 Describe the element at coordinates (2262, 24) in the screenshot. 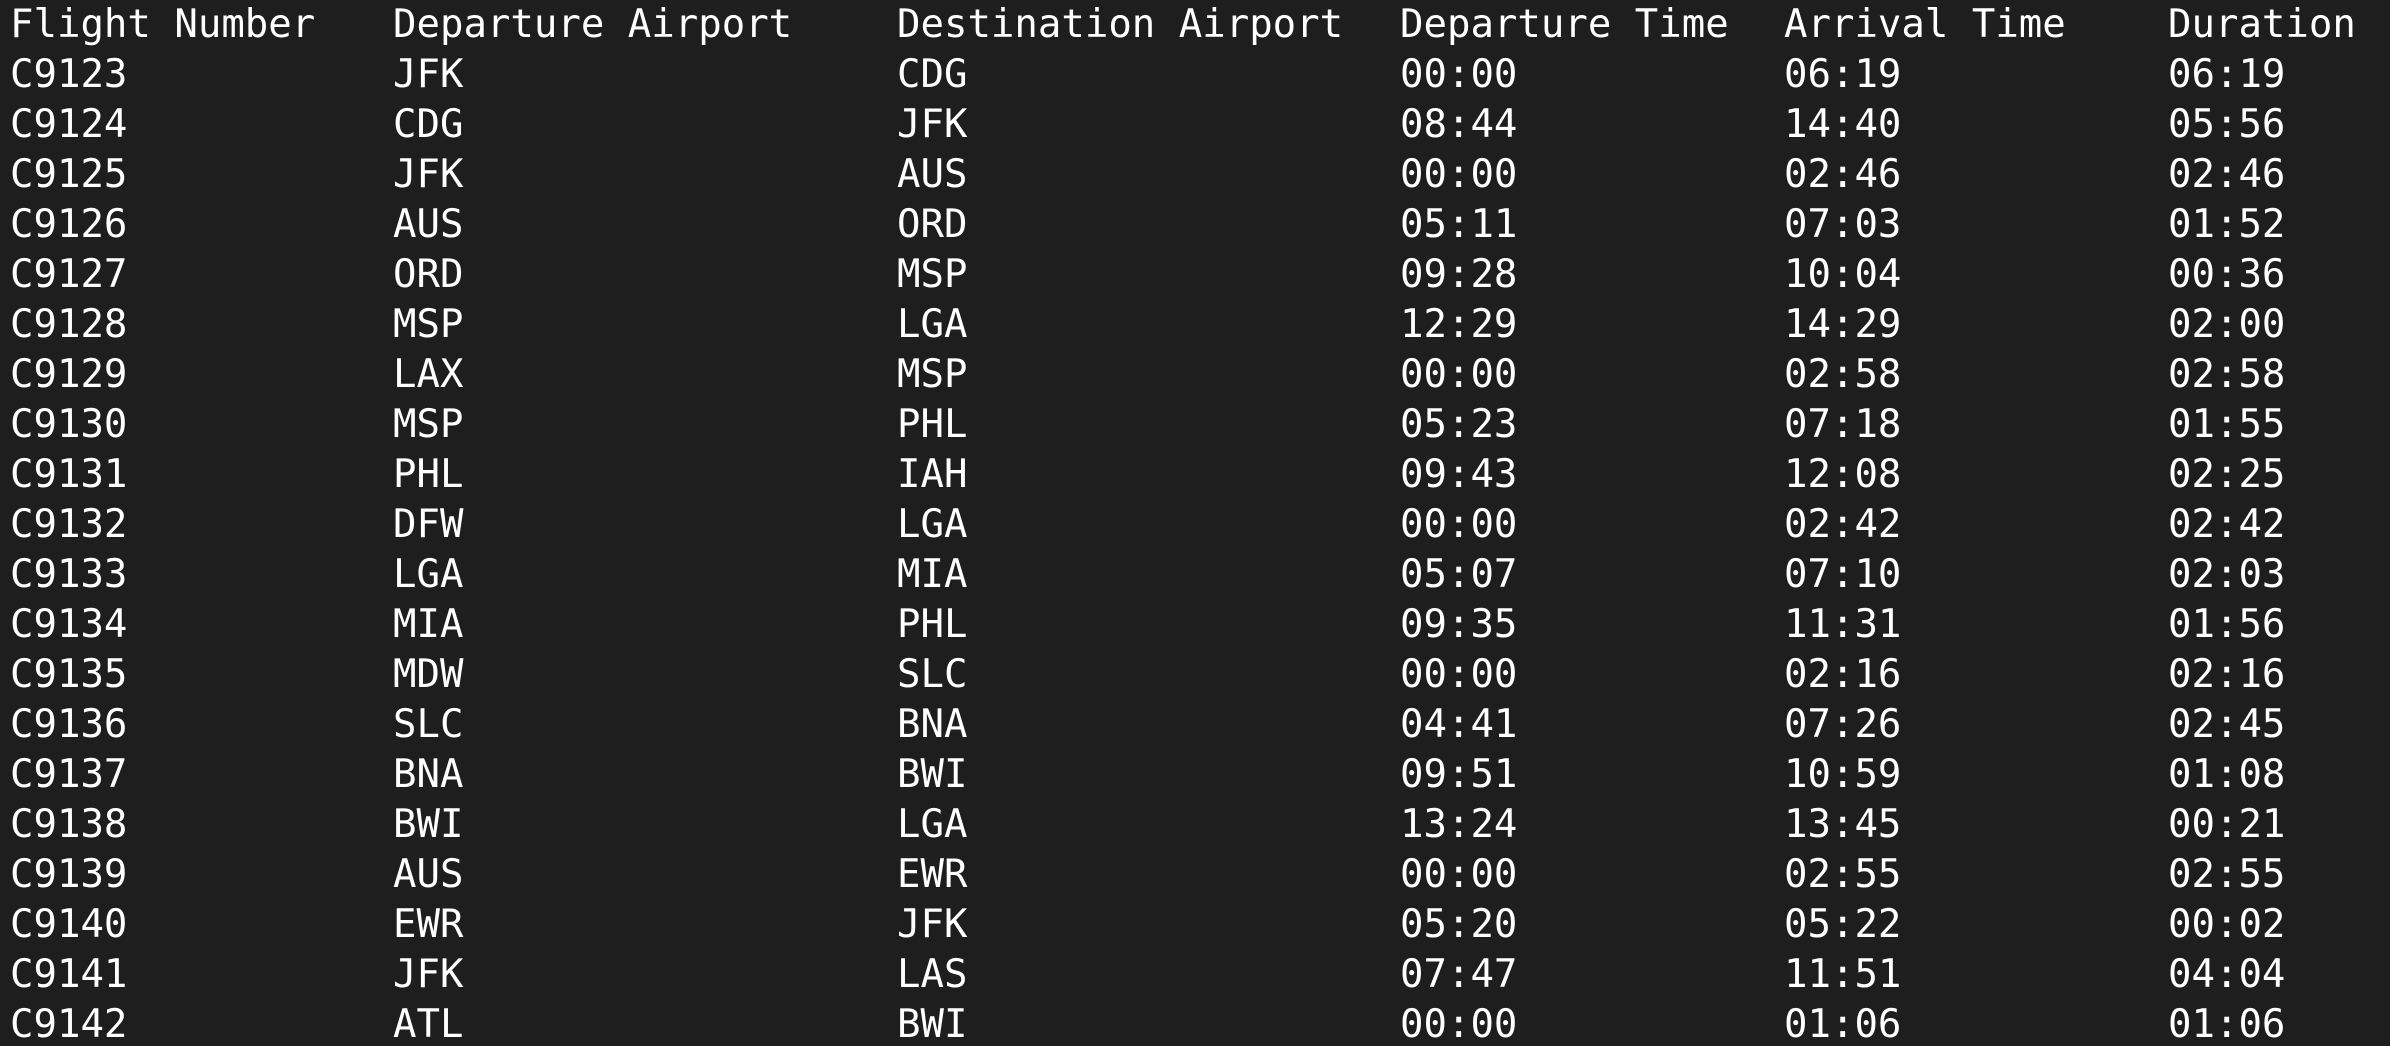

I see `header-duration: Duration` at that location.